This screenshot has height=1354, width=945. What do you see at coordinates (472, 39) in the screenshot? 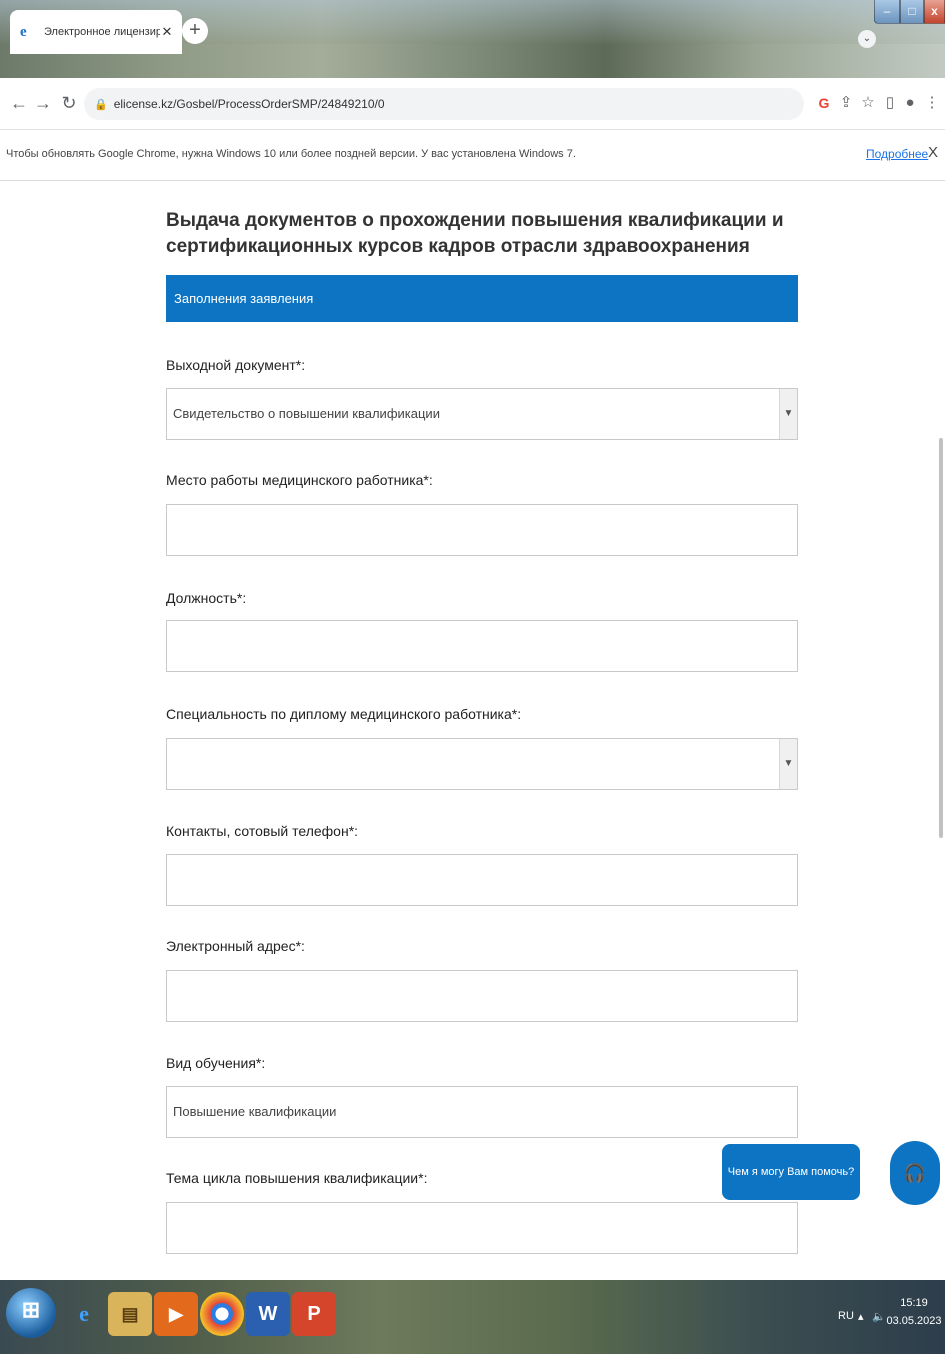
I see `browser-tab-strip: e Электронное лицензирование ✕ + ⌄ – □ x` at bounding box center [472, 39].